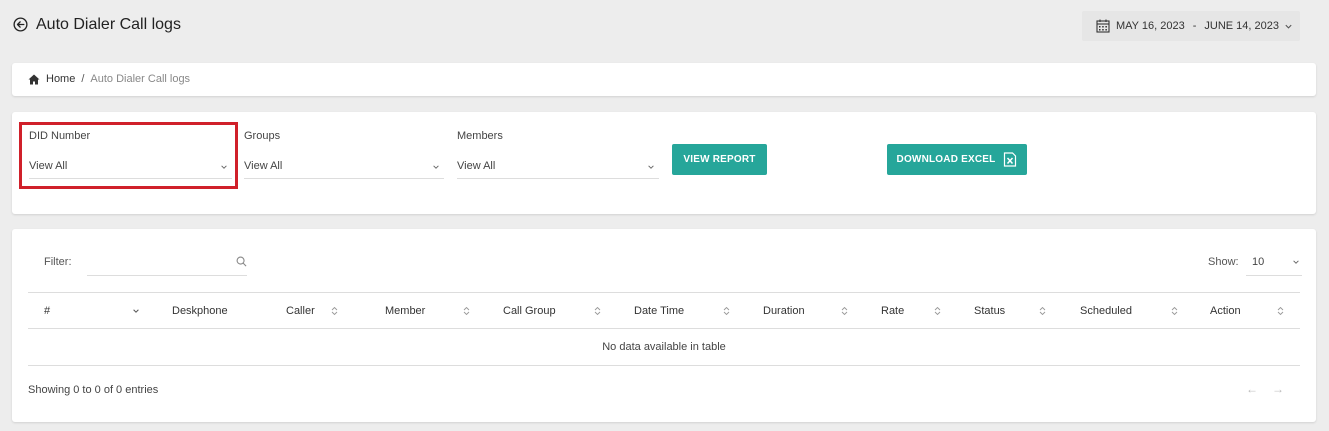 Image resolution: width=1329 pixels, height=431 pixels. Describe the element at coordinates (60, 136) in the screenshot. I see `did-number-label: DID Number` at that location.